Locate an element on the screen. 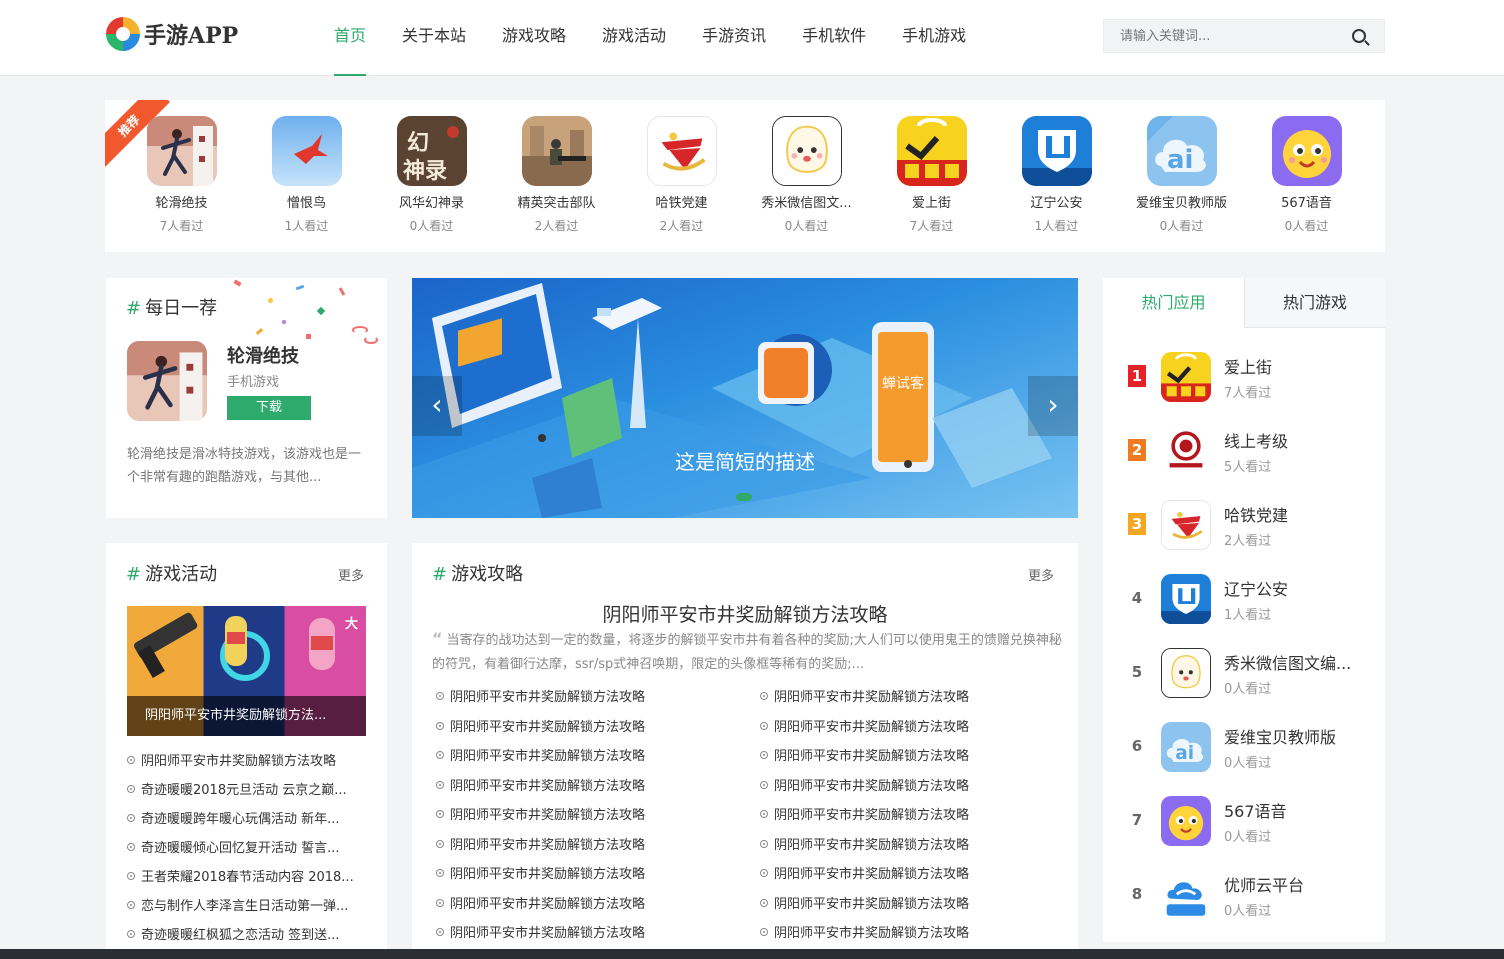  recommend-item: ai 爱维宝贝教师版 0人看过 is located at coordinates (1181, 175).